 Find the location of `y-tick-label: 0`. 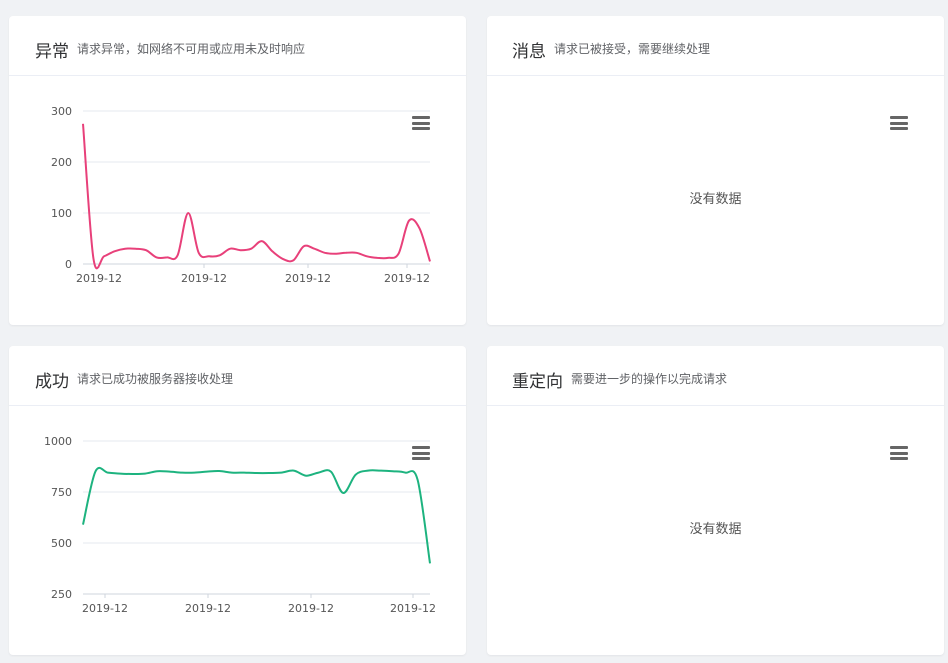

y-tick-label: 0 is located at coordinates (68, 264).